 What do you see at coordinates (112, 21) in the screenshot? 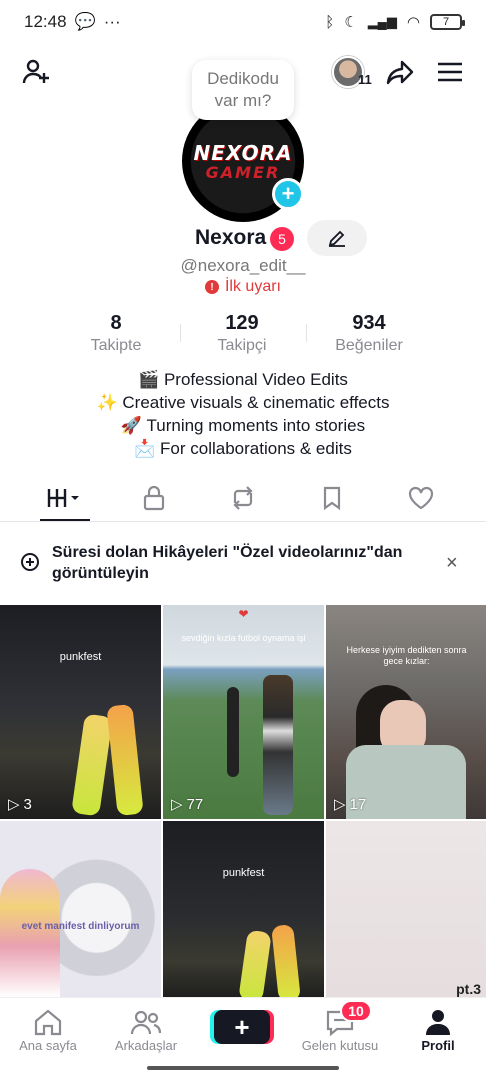
I see `more-notifications-icon: ···` at bounding box center [112, 21].